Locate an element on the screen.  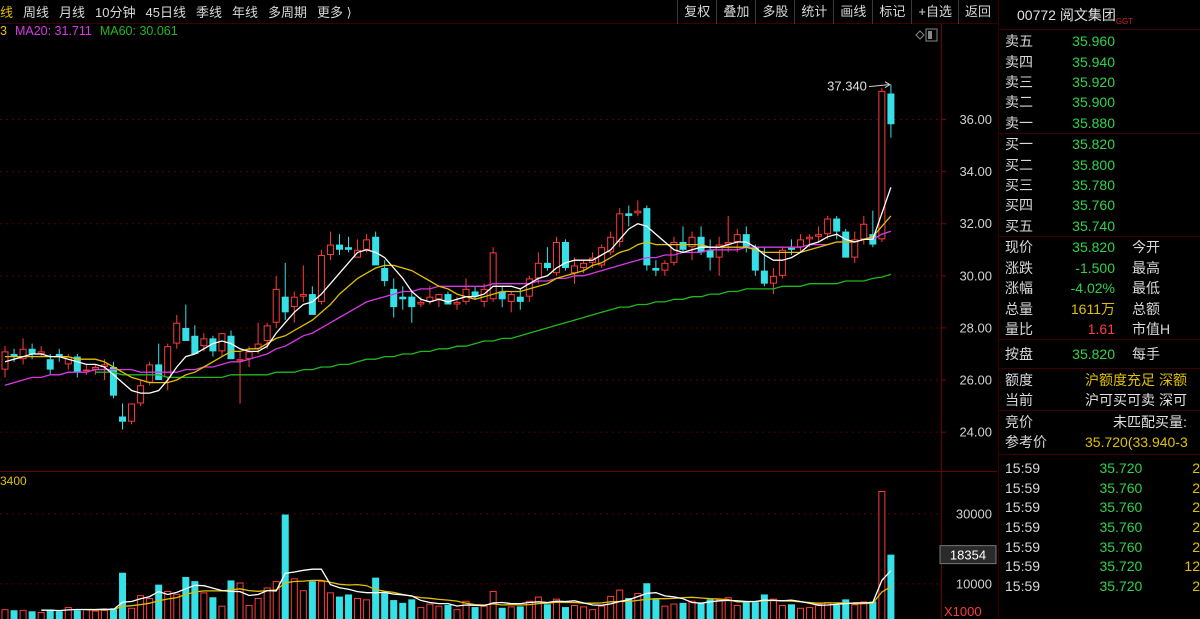
bid-row: 买五 35.740 is located at coordinates (1099, 226).